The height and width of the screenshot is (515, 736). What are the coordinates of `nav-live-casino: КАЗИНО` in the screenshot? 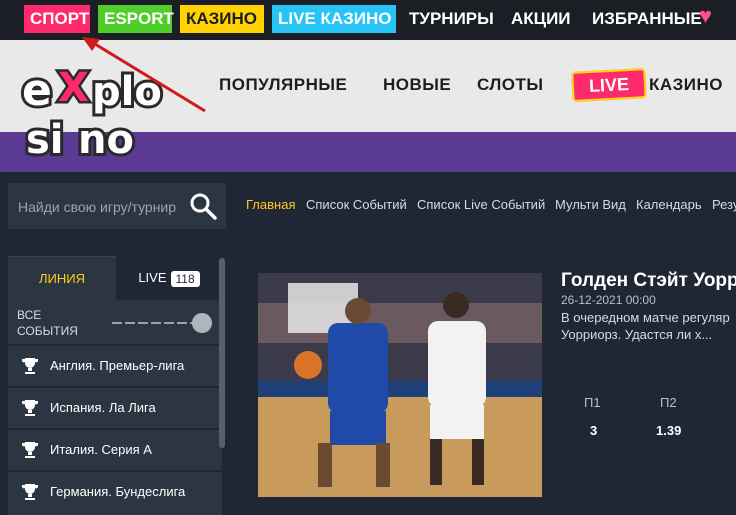 It's located at (686, 85).